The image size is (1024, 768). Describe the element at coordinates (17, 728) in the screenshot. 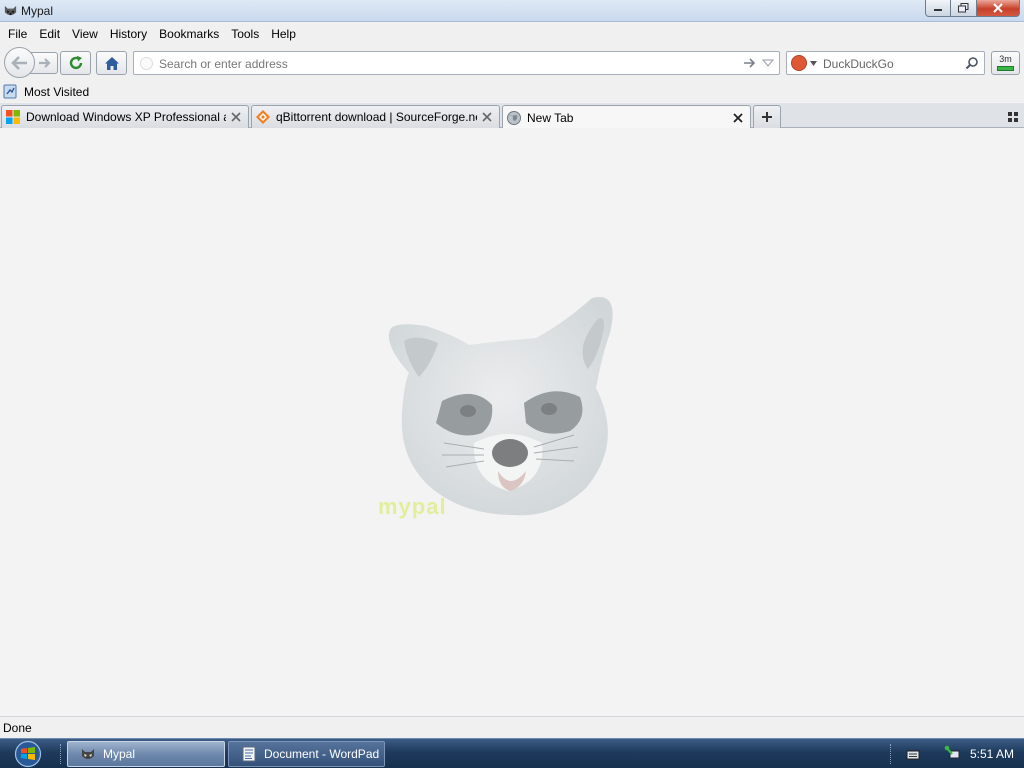

I see `status-text: Done` at that location.